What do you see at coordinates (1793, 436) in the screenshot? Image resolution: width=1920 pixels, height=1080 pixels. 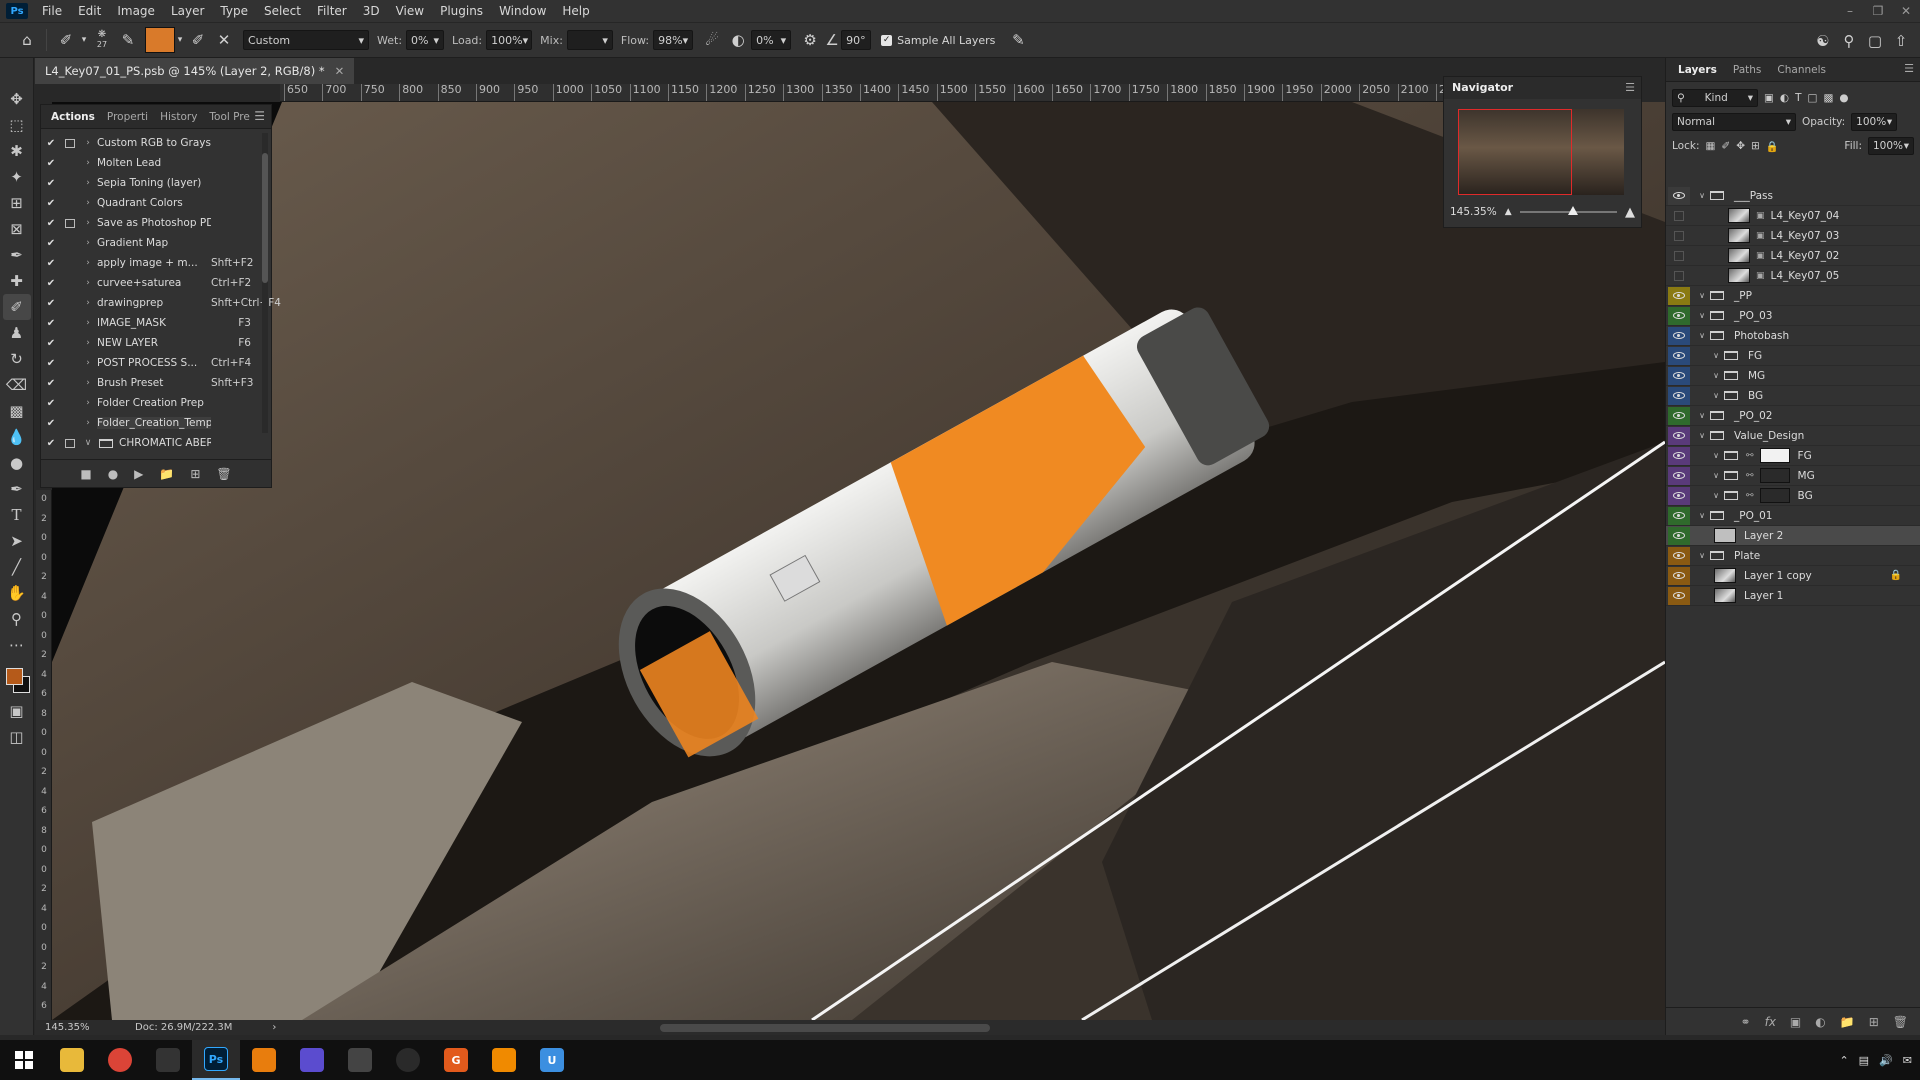 I see `layer-row: ∨ Value_Design` at bounding box center [1793, 436].